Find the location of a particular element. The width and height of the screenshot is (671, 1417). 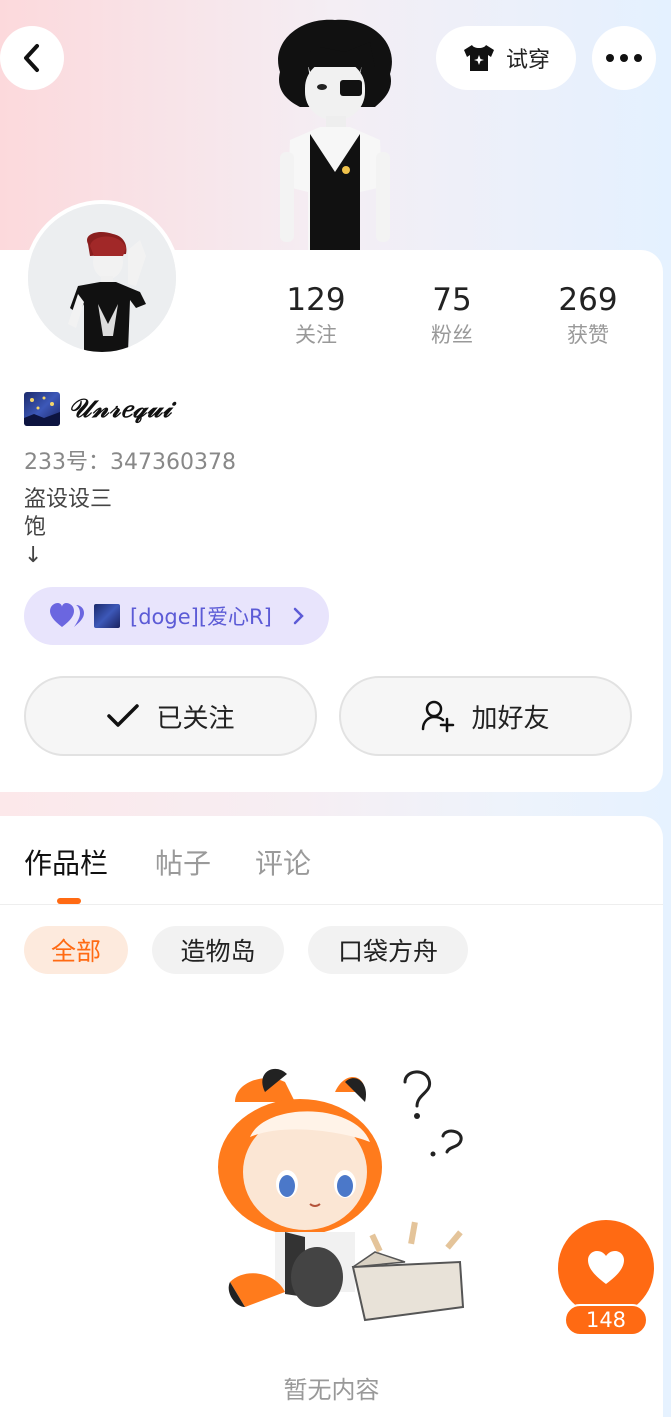

add-friend-label: 加好友 is located at coordinates (510, 718).